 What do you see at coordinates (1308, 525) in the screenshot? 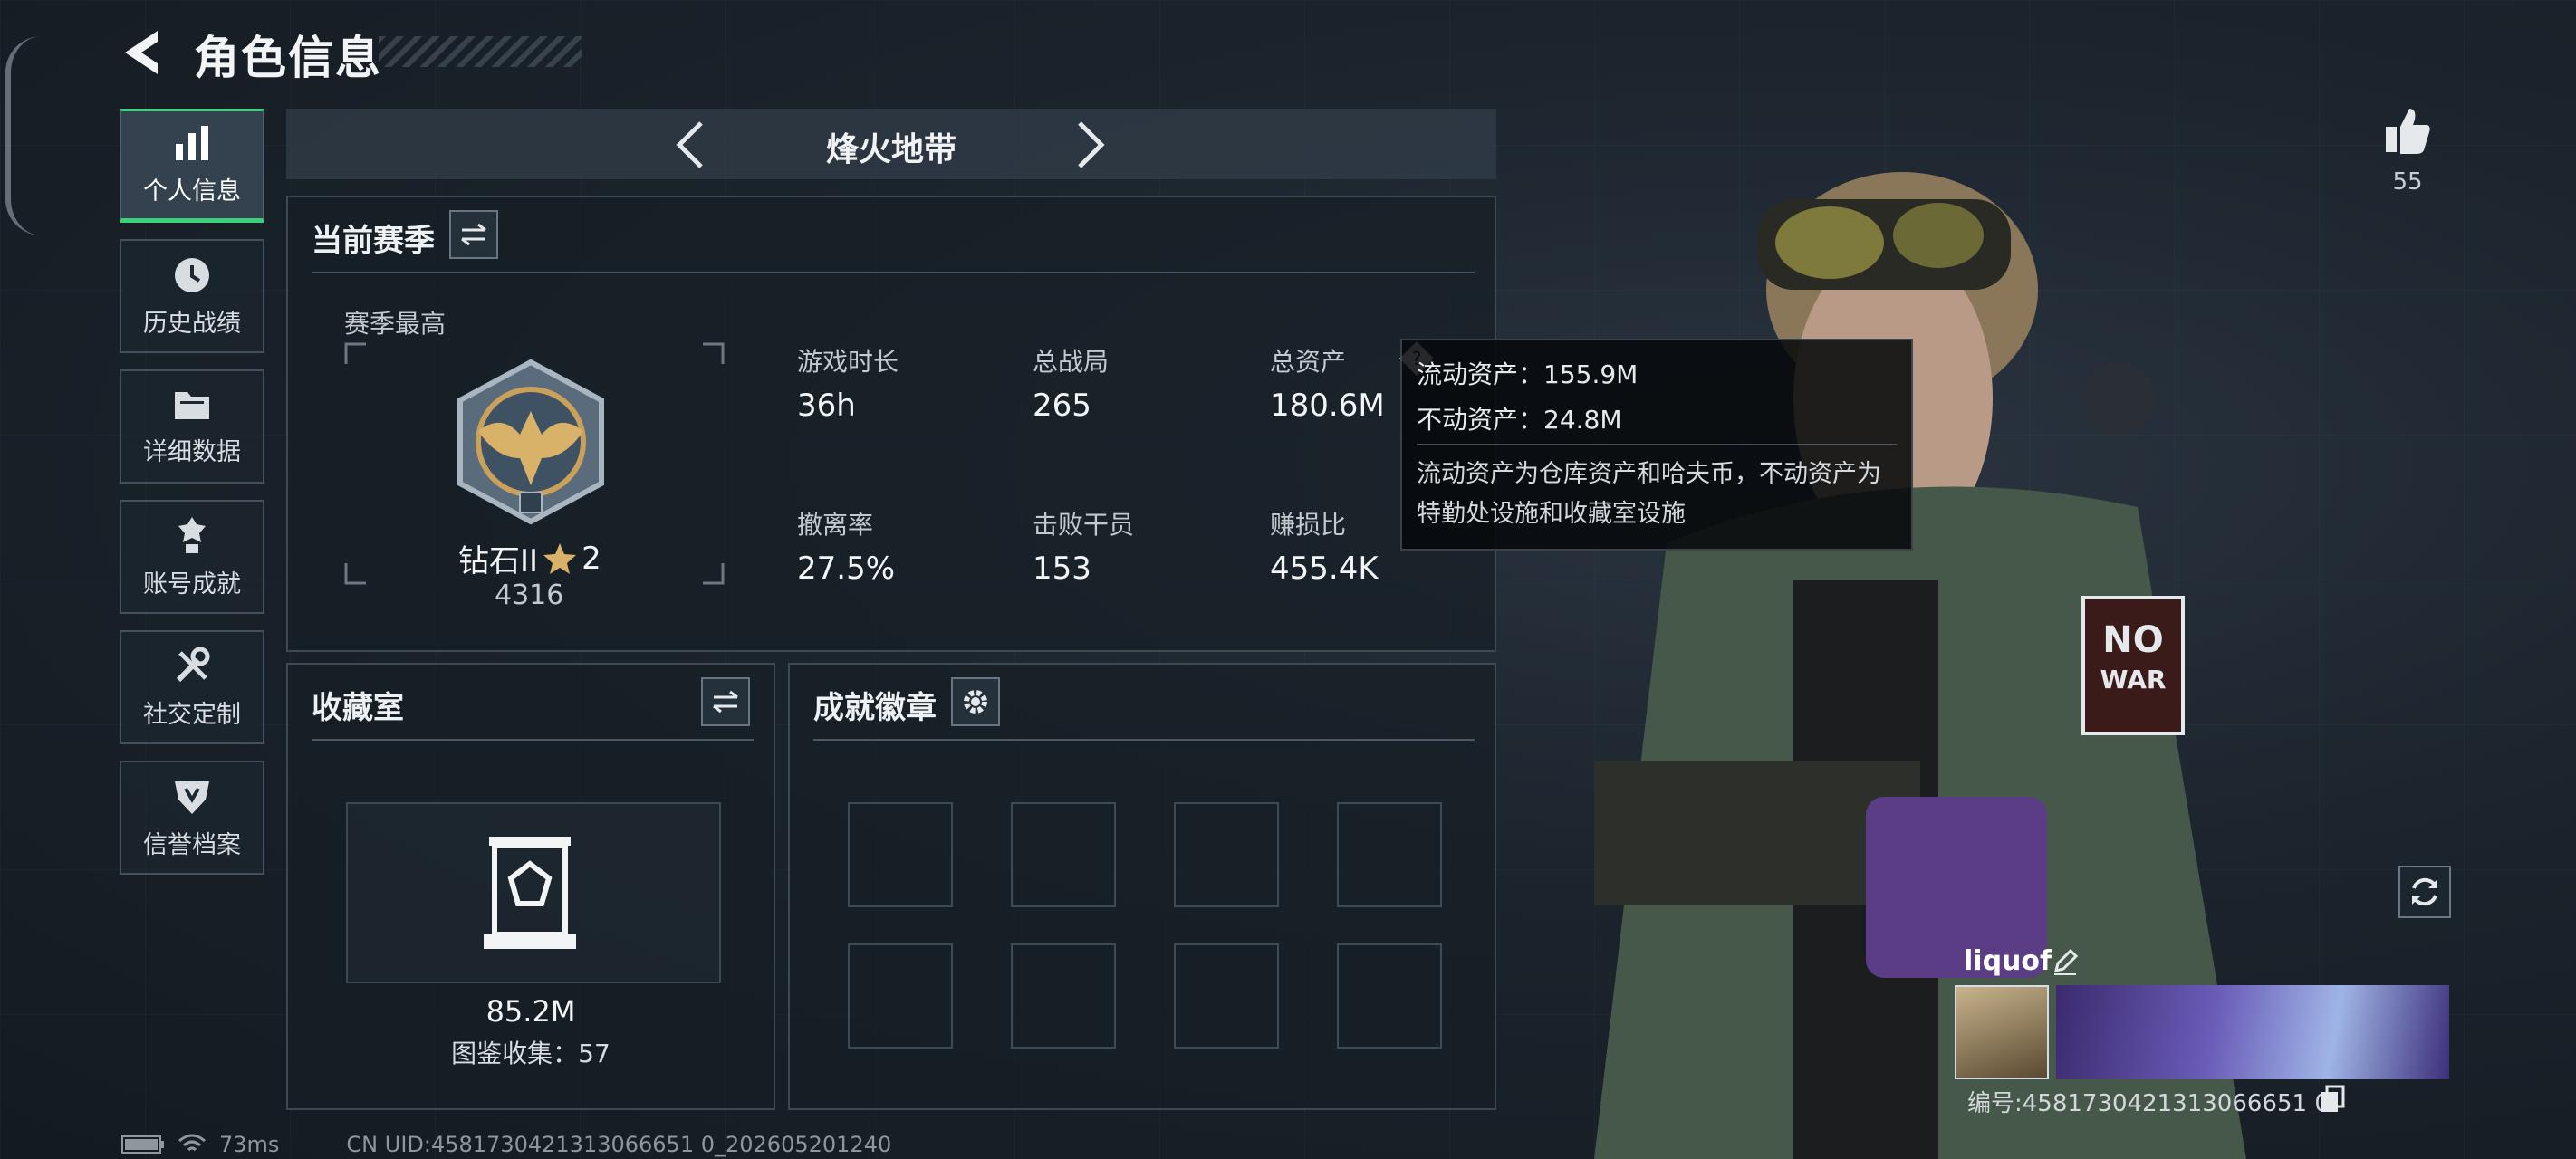
I see `stat-label: 赚损比` at bounding box center [1308, 525].